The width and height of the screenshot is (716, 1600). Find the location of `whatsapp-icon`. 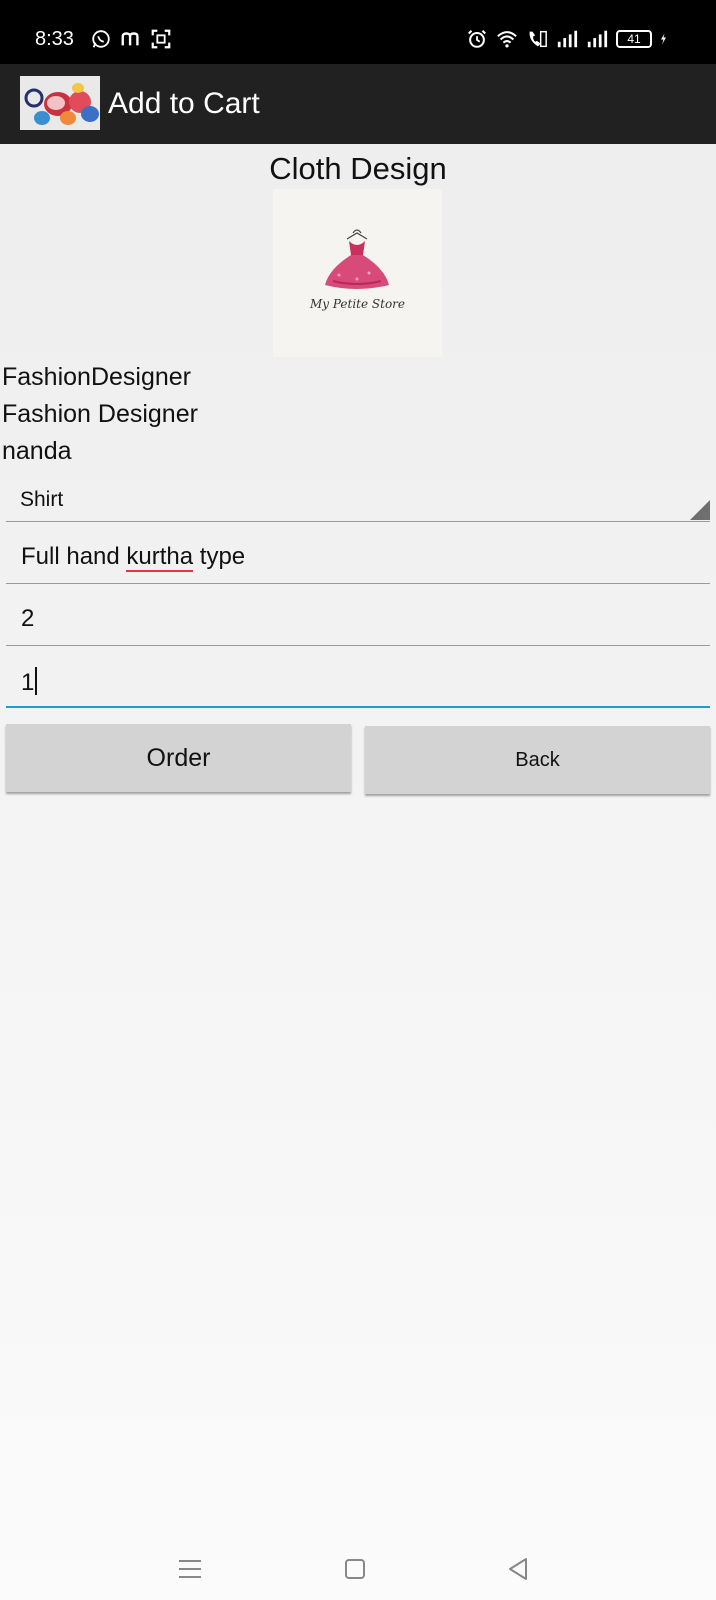

whatsapp-icon is located at coordinates (101, 39).